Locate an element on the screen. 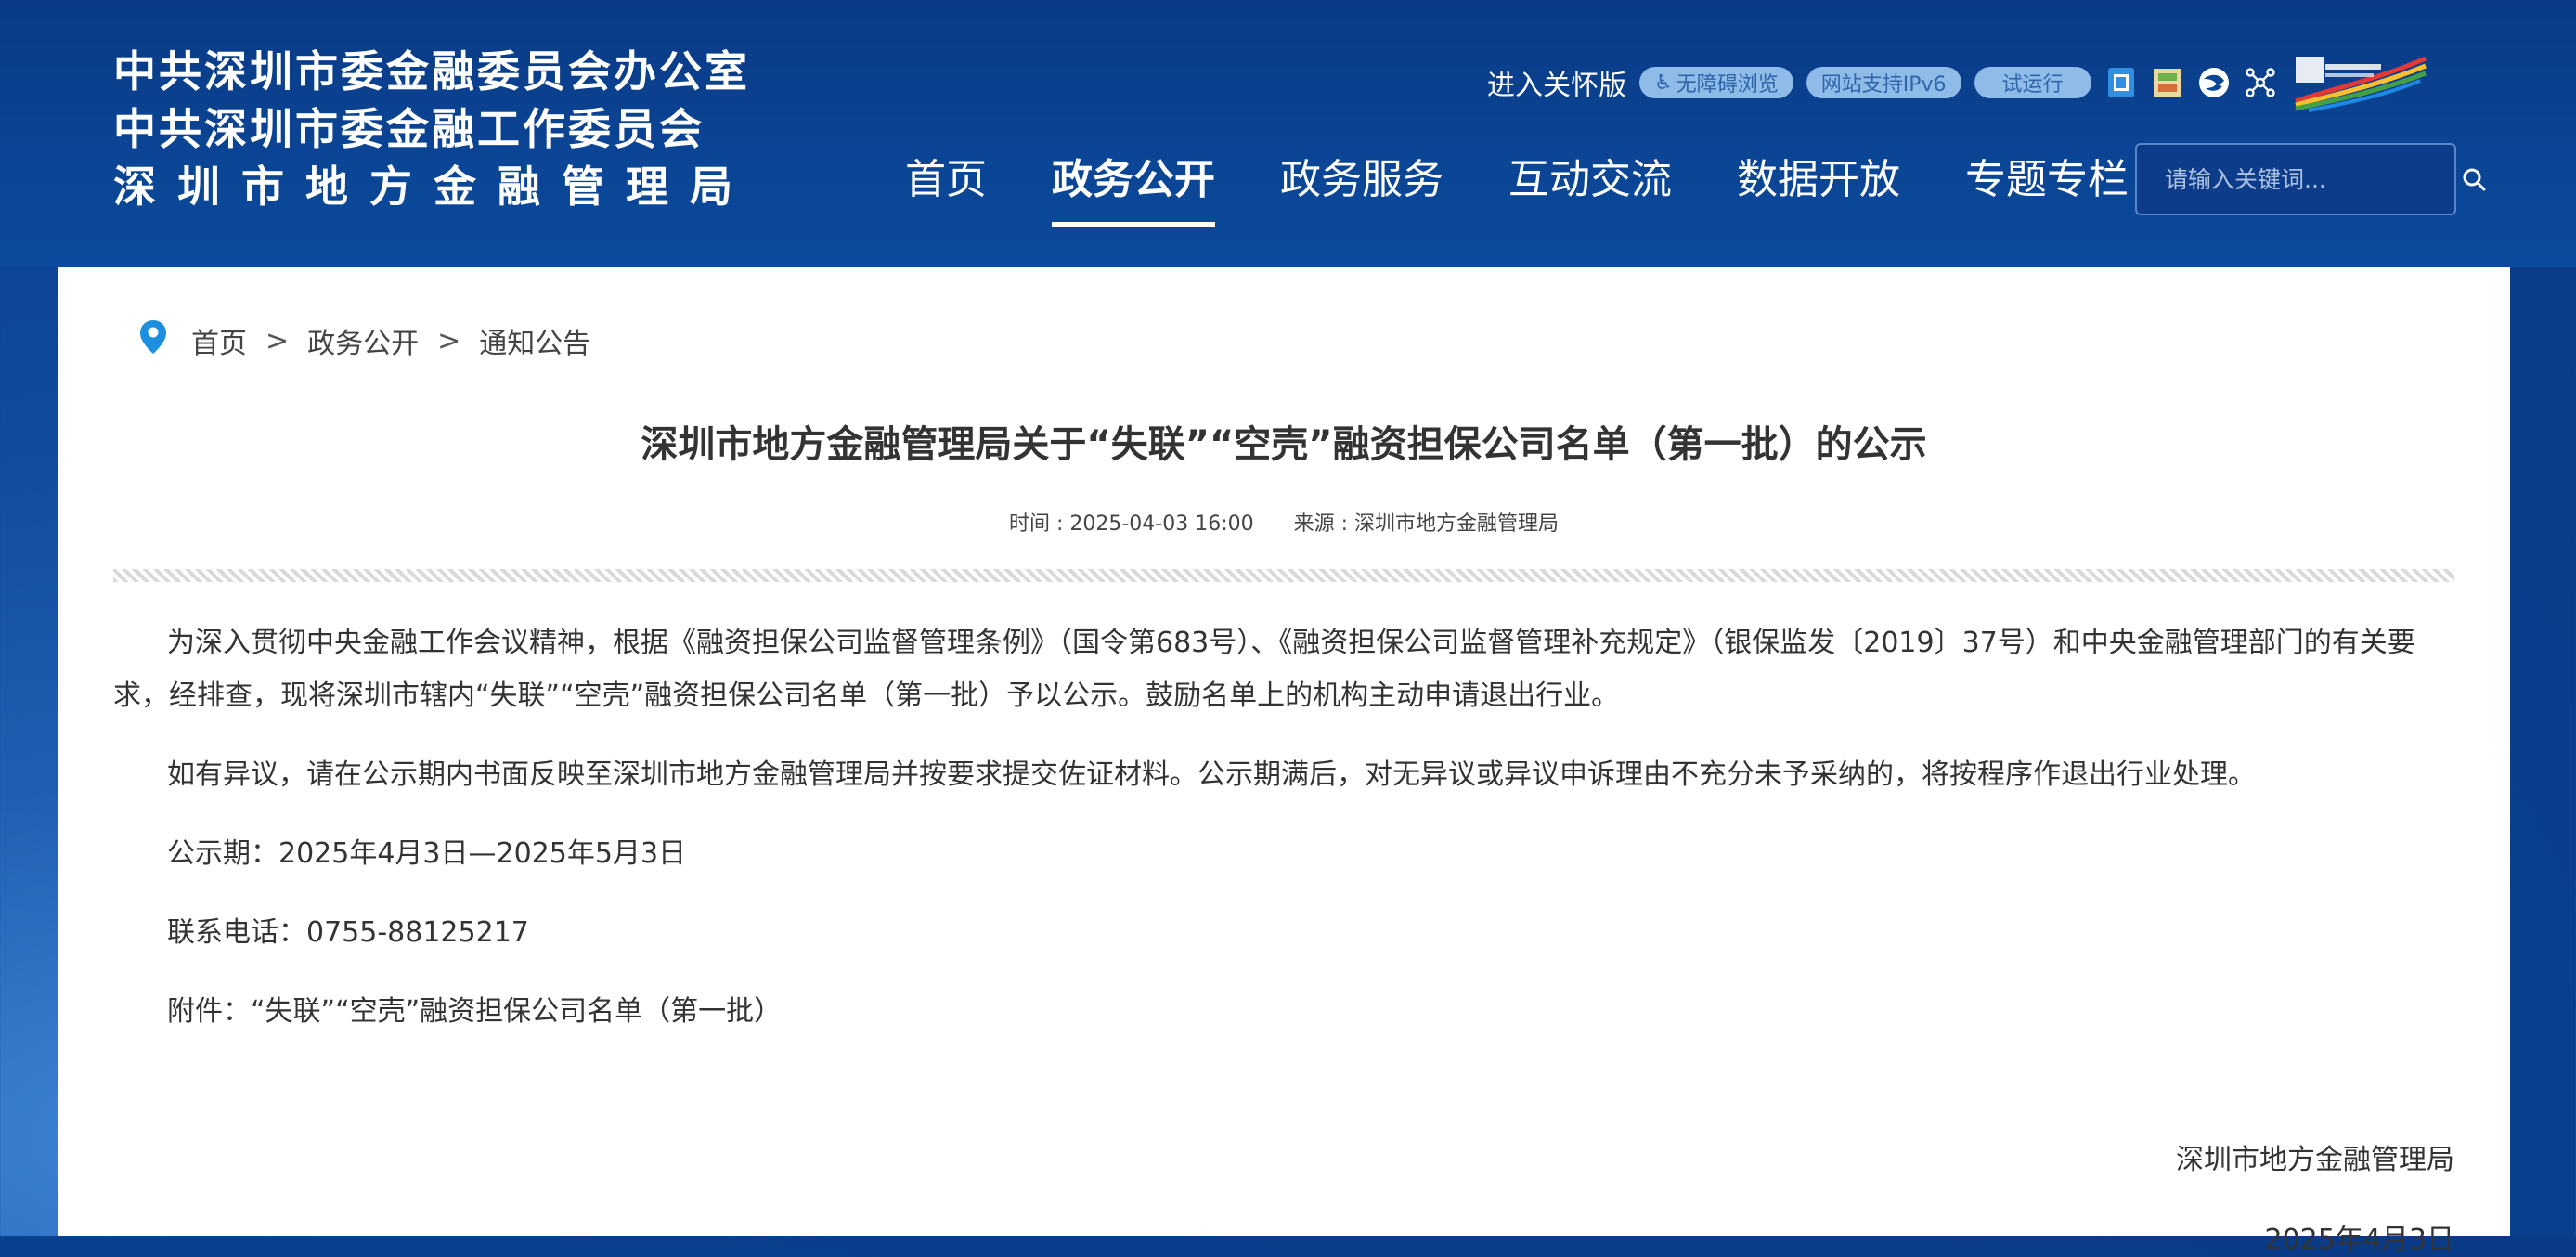 The height and width of the screenshot is (1257, 2576). shenzhen-city-logo is located at coordinates (2359, 82).